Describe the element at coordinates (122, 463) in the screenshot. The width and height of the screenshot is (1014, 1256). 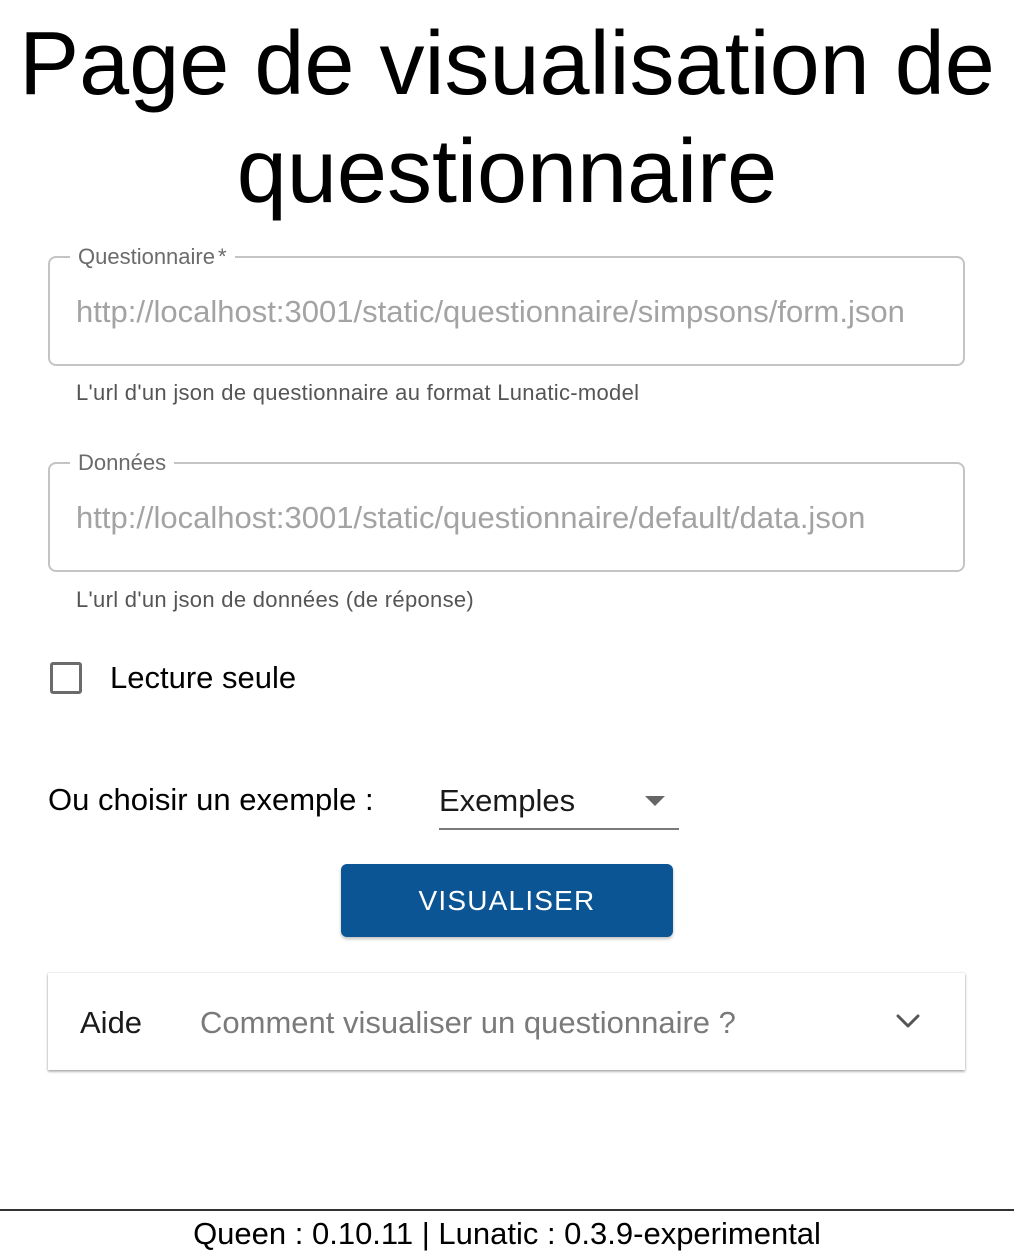
I see `data-field-label: Données` at that location.